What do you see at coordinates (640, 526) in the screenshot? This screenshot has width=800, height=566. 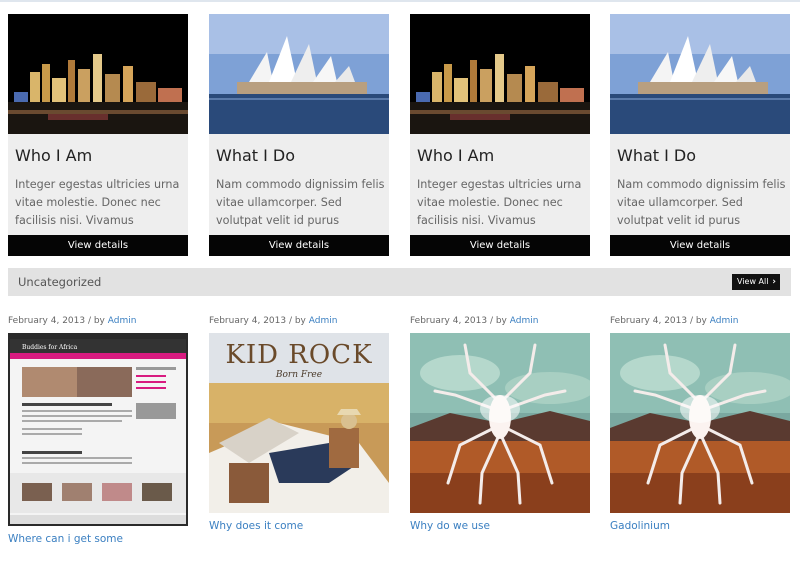 I see `post-title-link: Gadolinium` at bounding box center [640, 526].